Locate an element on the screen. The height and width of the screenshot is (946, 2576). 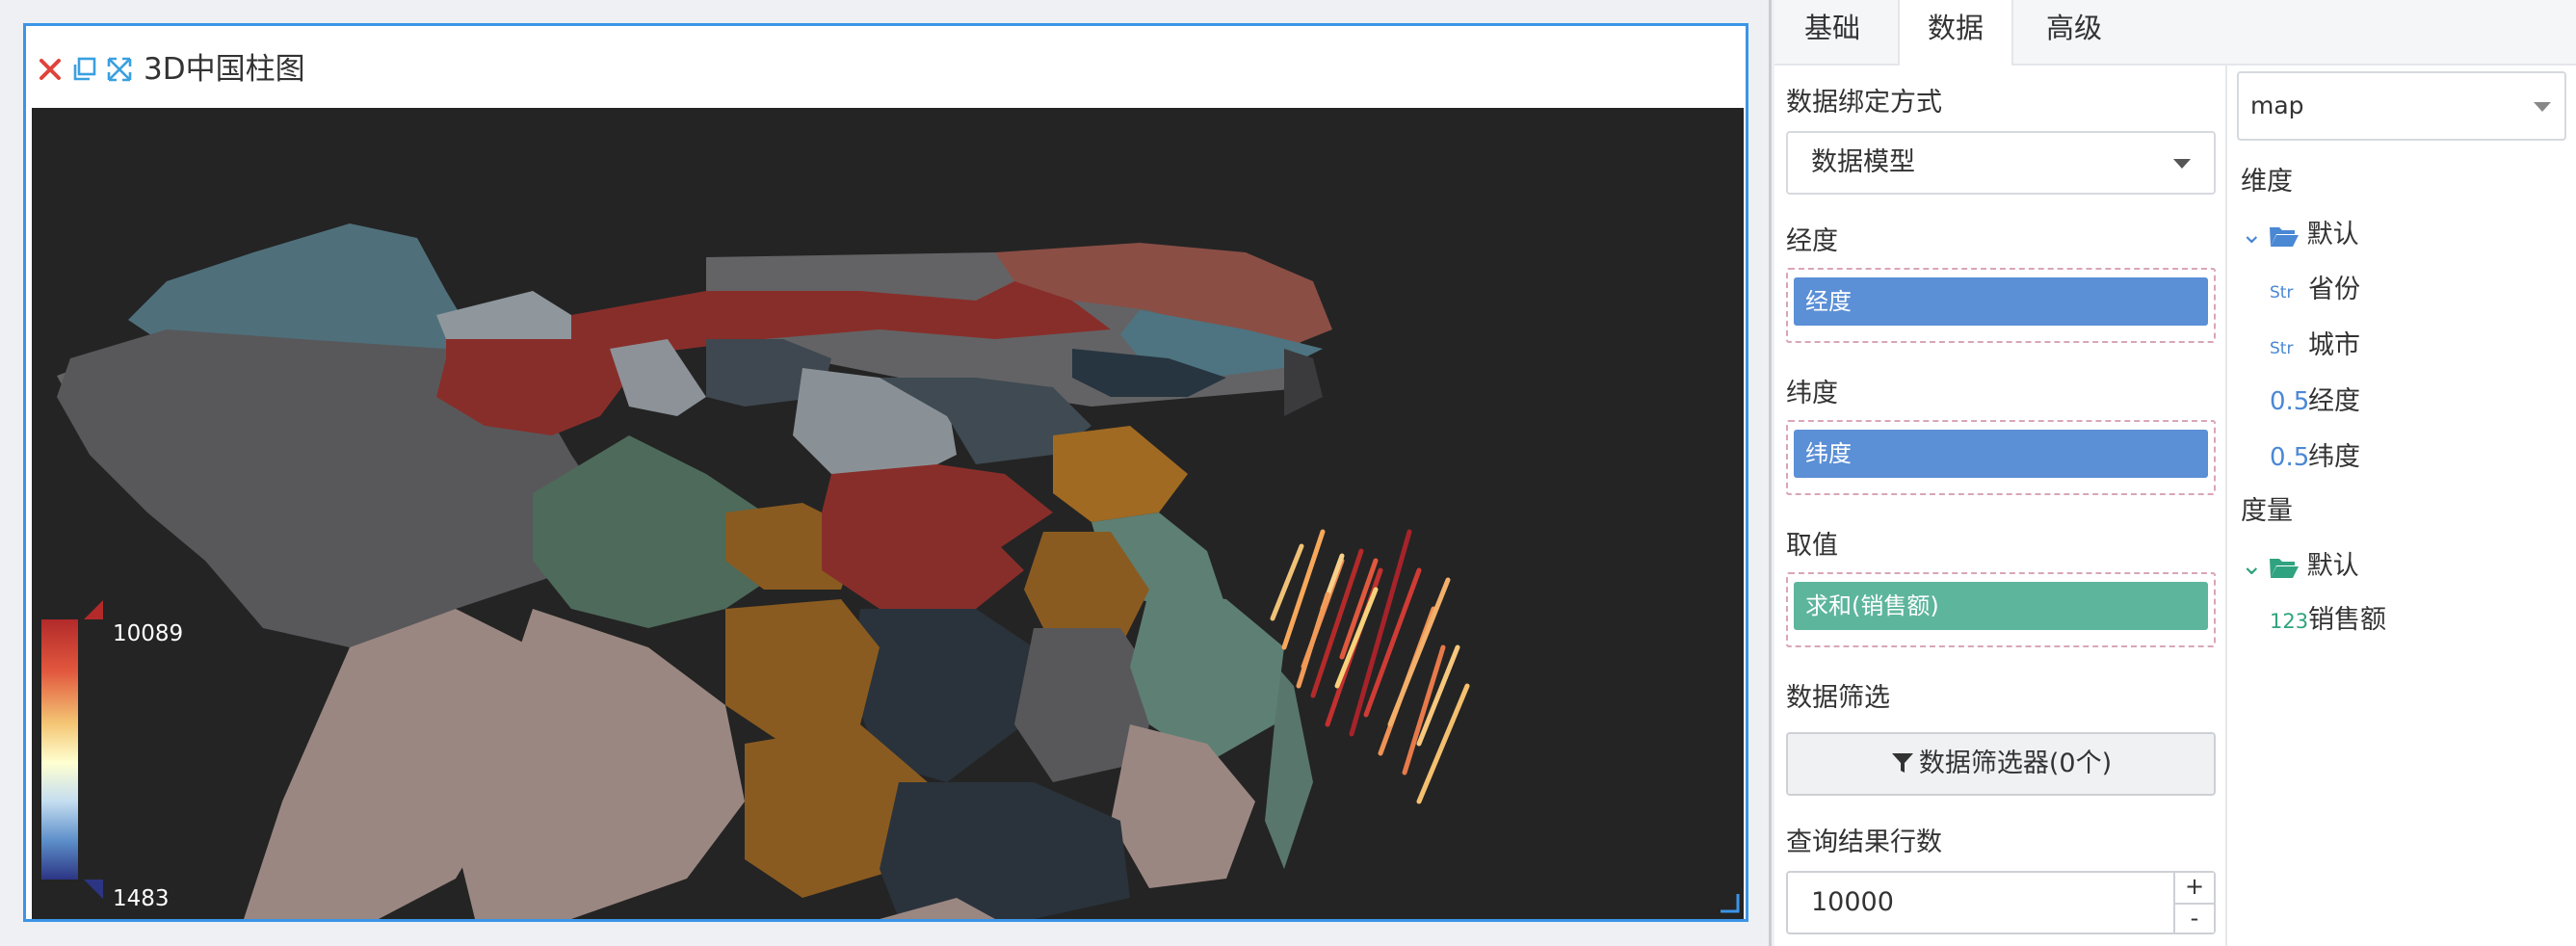
copy-icon is located at coordinates (84, 69).